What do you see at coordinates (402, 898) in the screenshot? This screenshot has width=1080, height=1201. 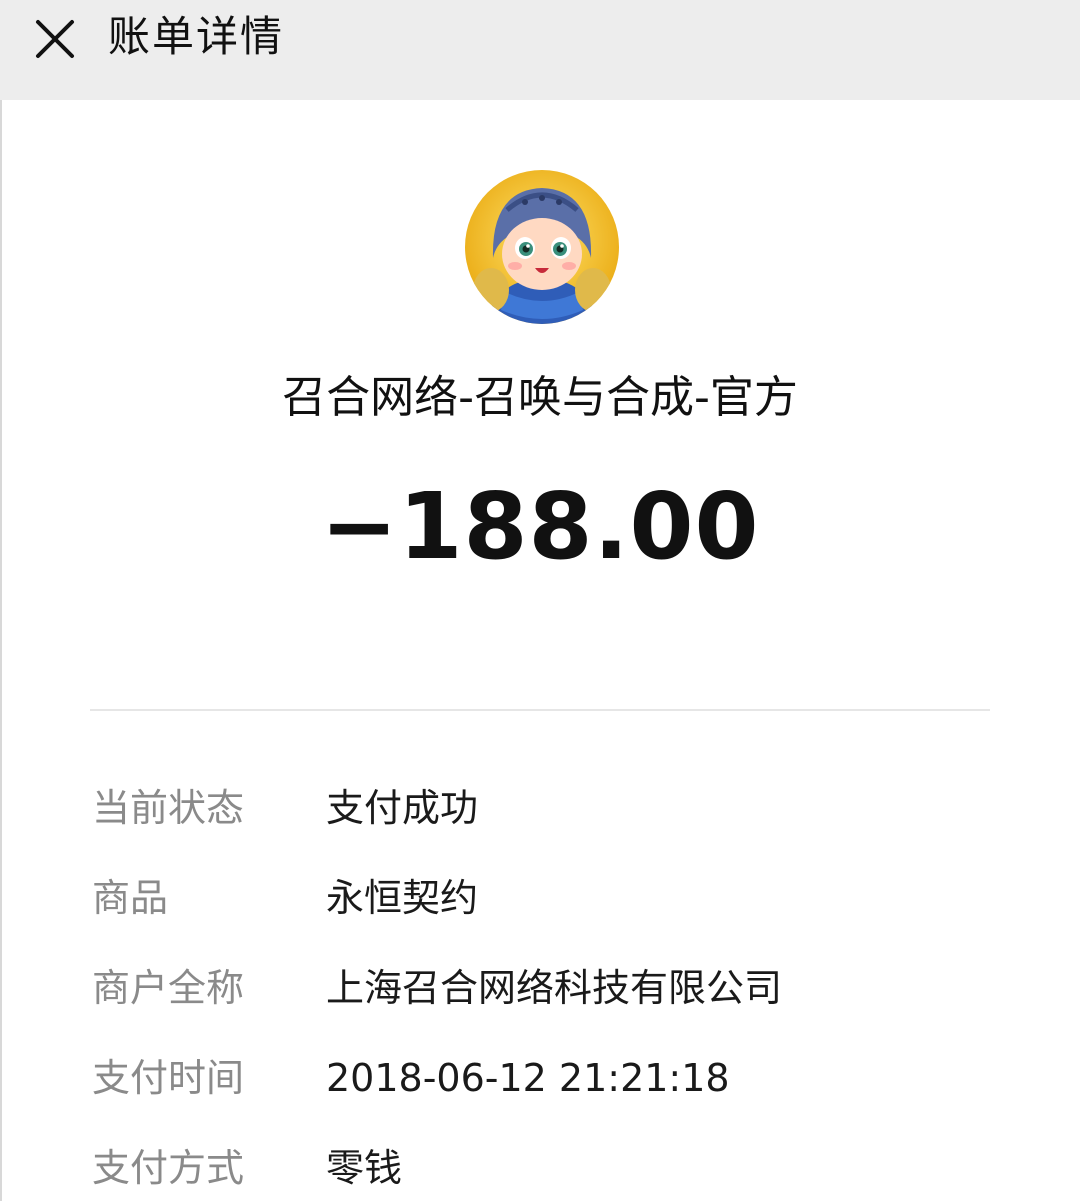 I see `detail-value: 永恒契约` at bounding box center [402, 898].